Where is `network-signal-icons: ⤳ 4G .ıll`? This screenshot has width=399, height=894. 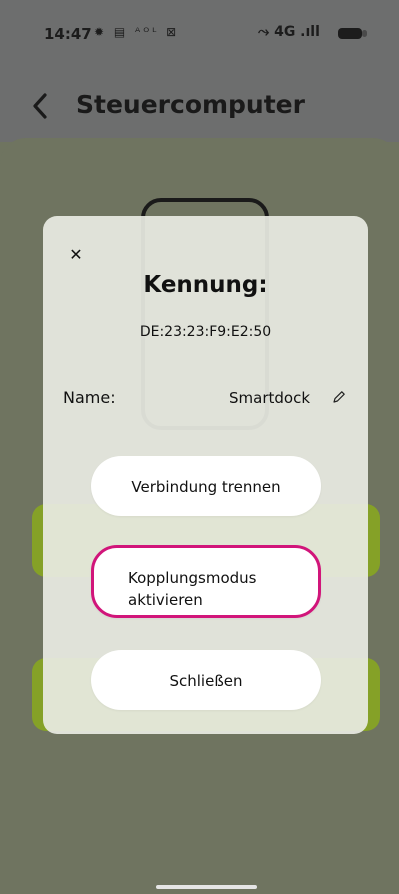
network-signal-icons: ⤳ 4G .ıll is located at coordinates (289, 32).